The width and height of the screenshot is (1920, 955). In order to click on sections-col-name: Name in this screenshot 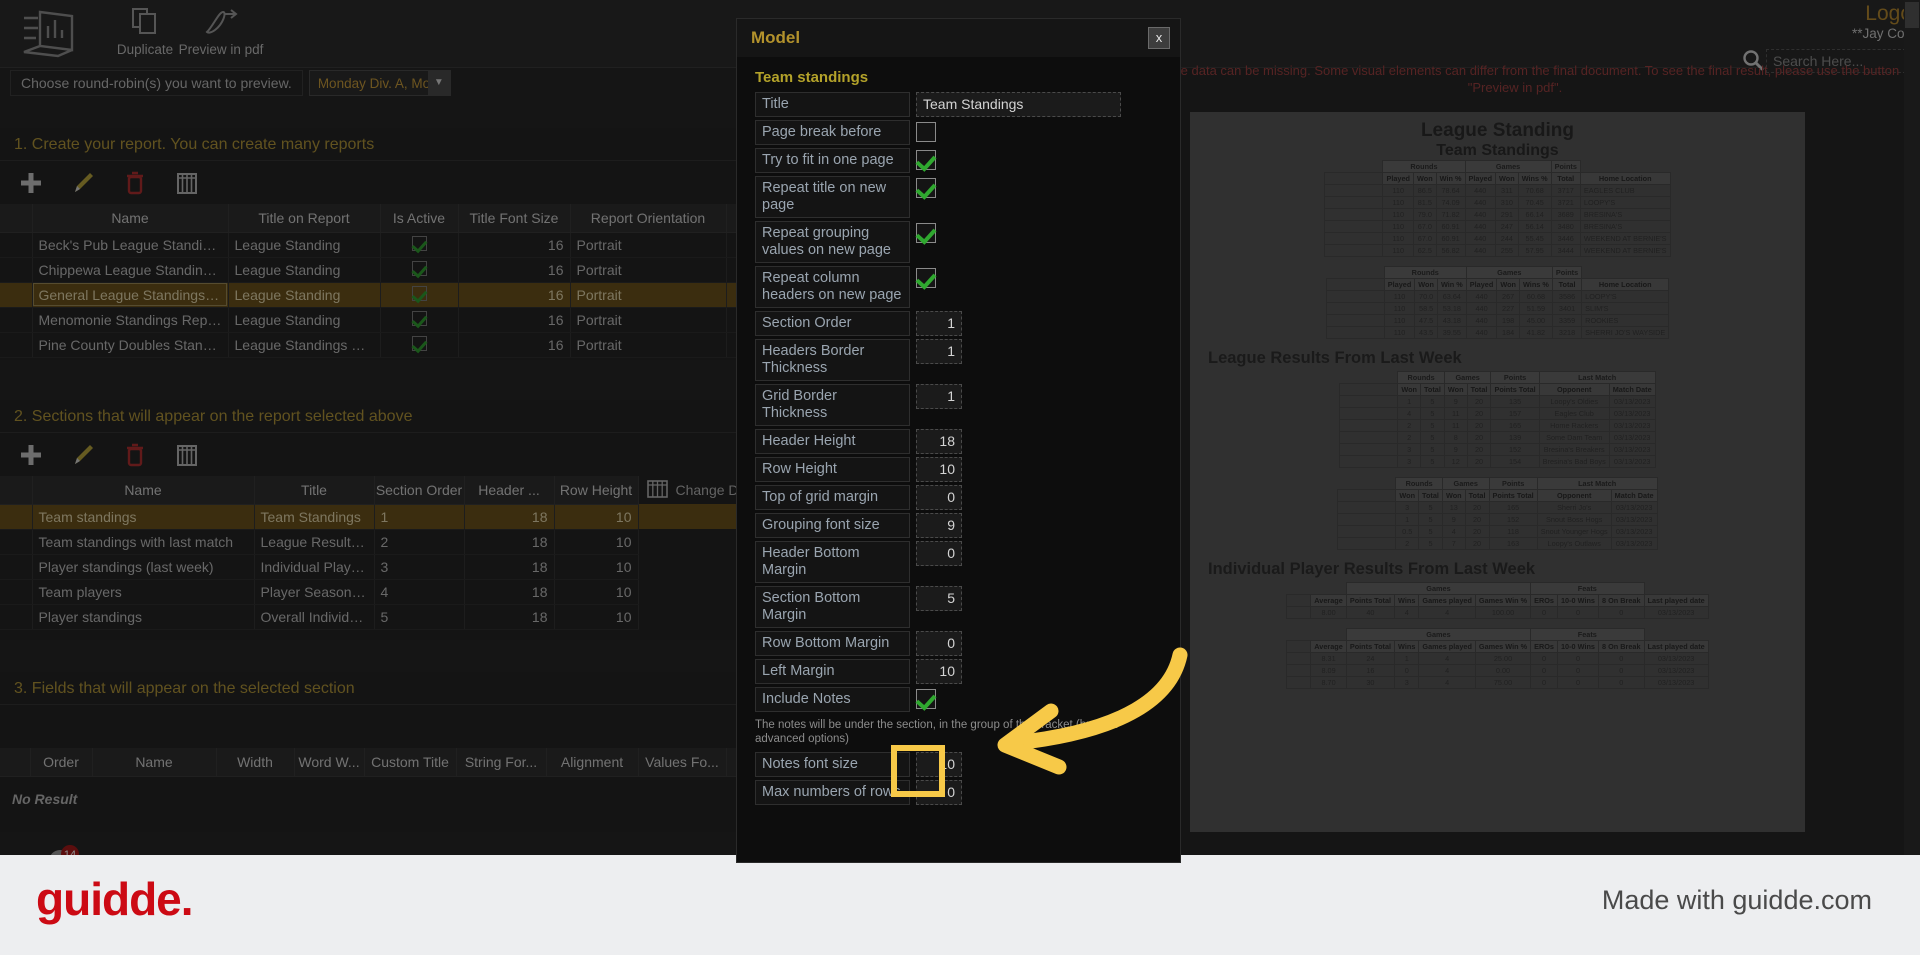, I will do `click(143, 490)`.